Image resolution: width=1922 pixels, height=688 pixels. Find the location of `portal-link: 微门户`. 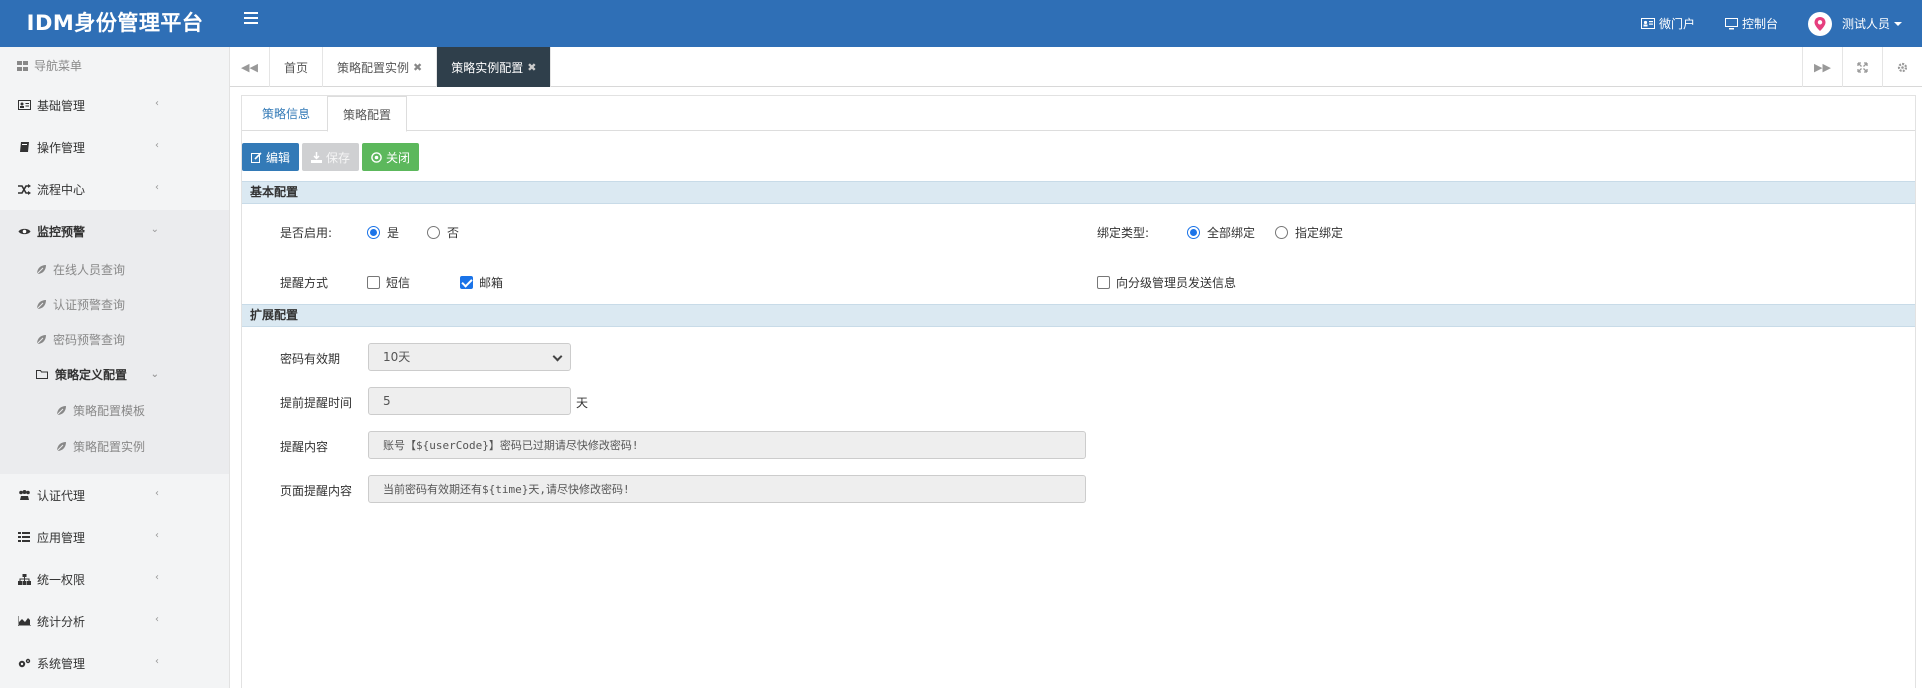

portal-link: 微门户 is located at coordinates (1667, 23).